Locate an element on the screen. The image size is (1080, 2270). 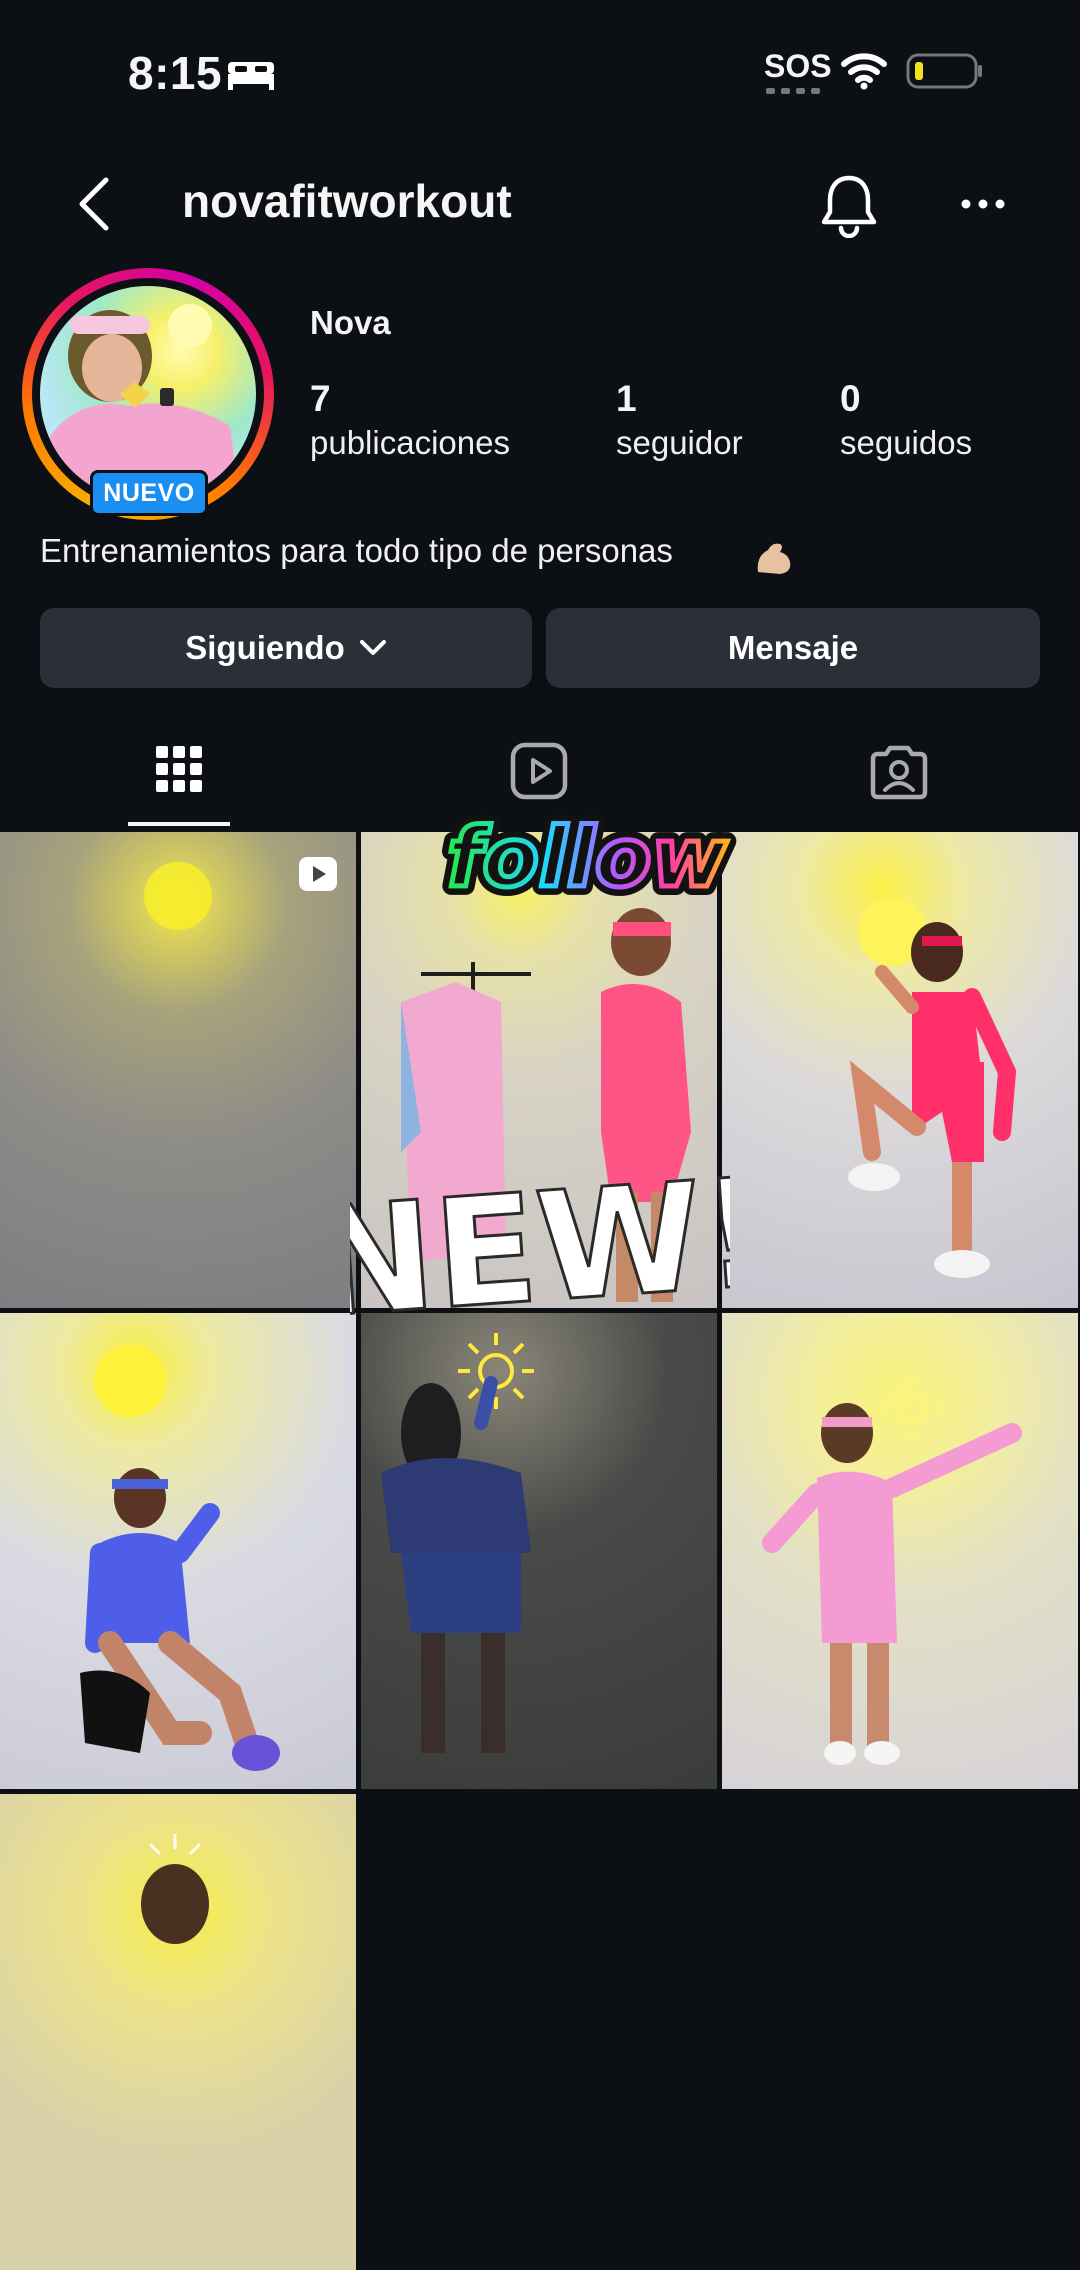
display-name: Nova is located at coordinates (350, 322).